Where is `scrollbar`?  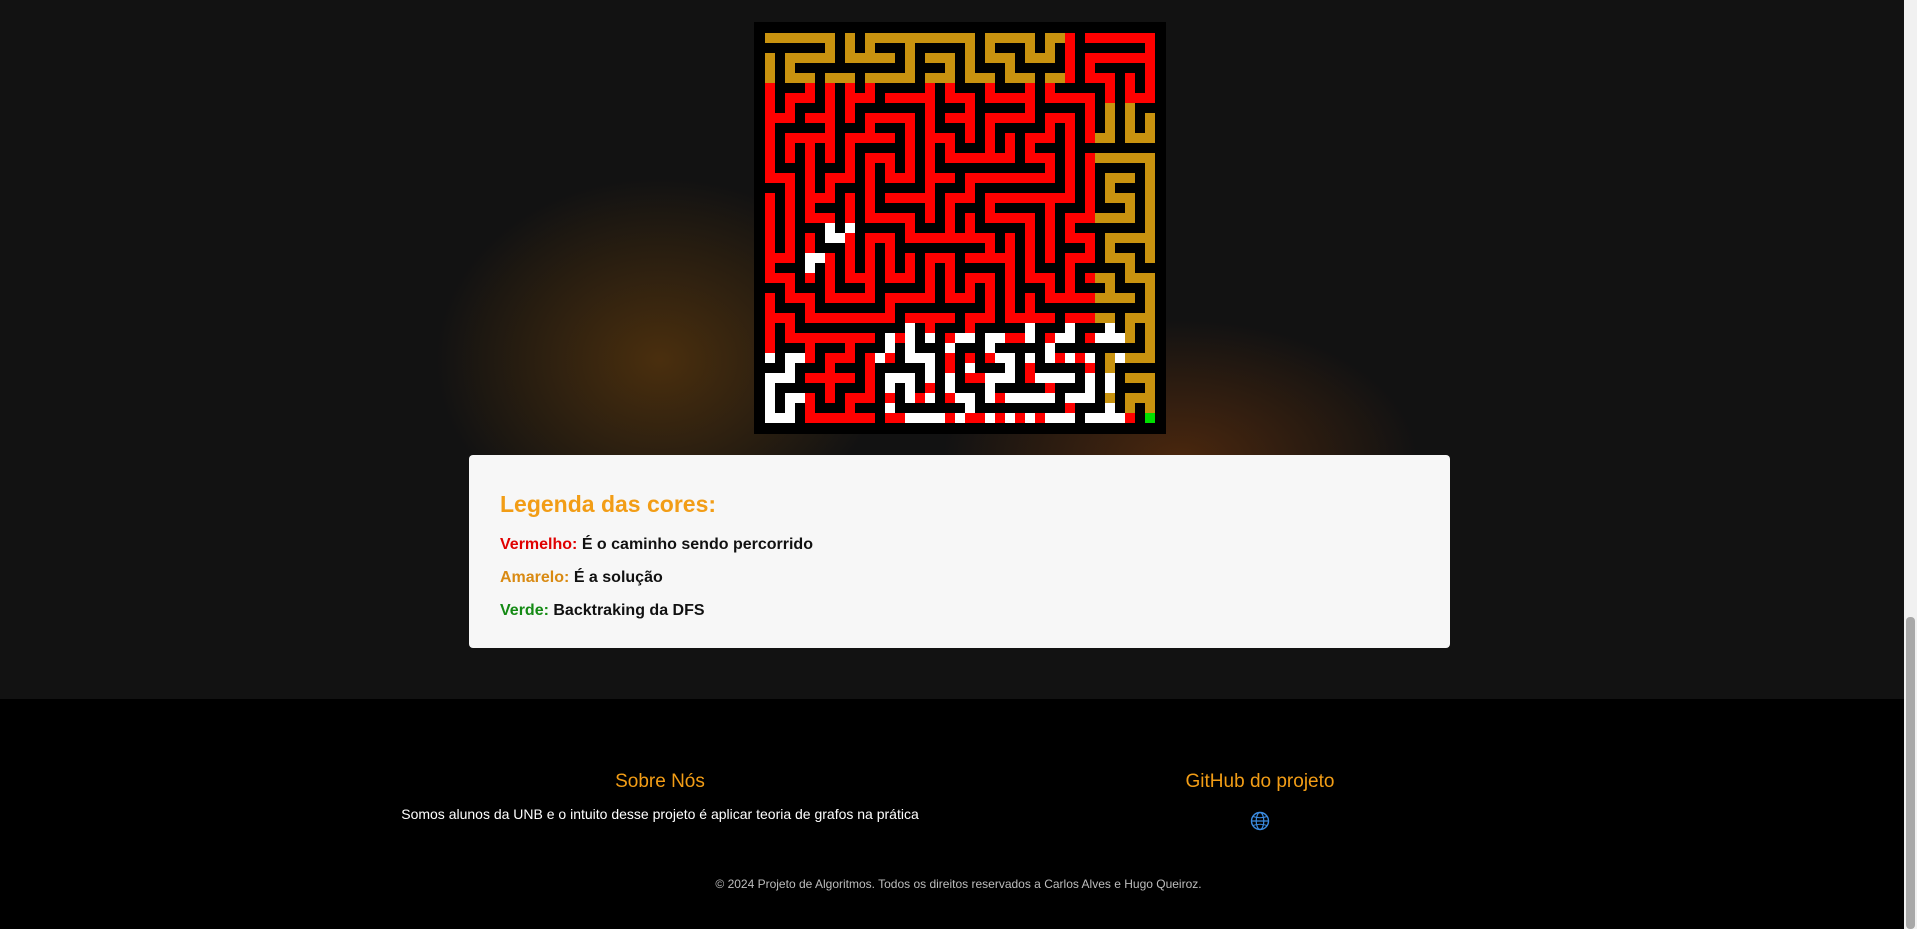
scrollbar is located at coordinates (1910, 464).